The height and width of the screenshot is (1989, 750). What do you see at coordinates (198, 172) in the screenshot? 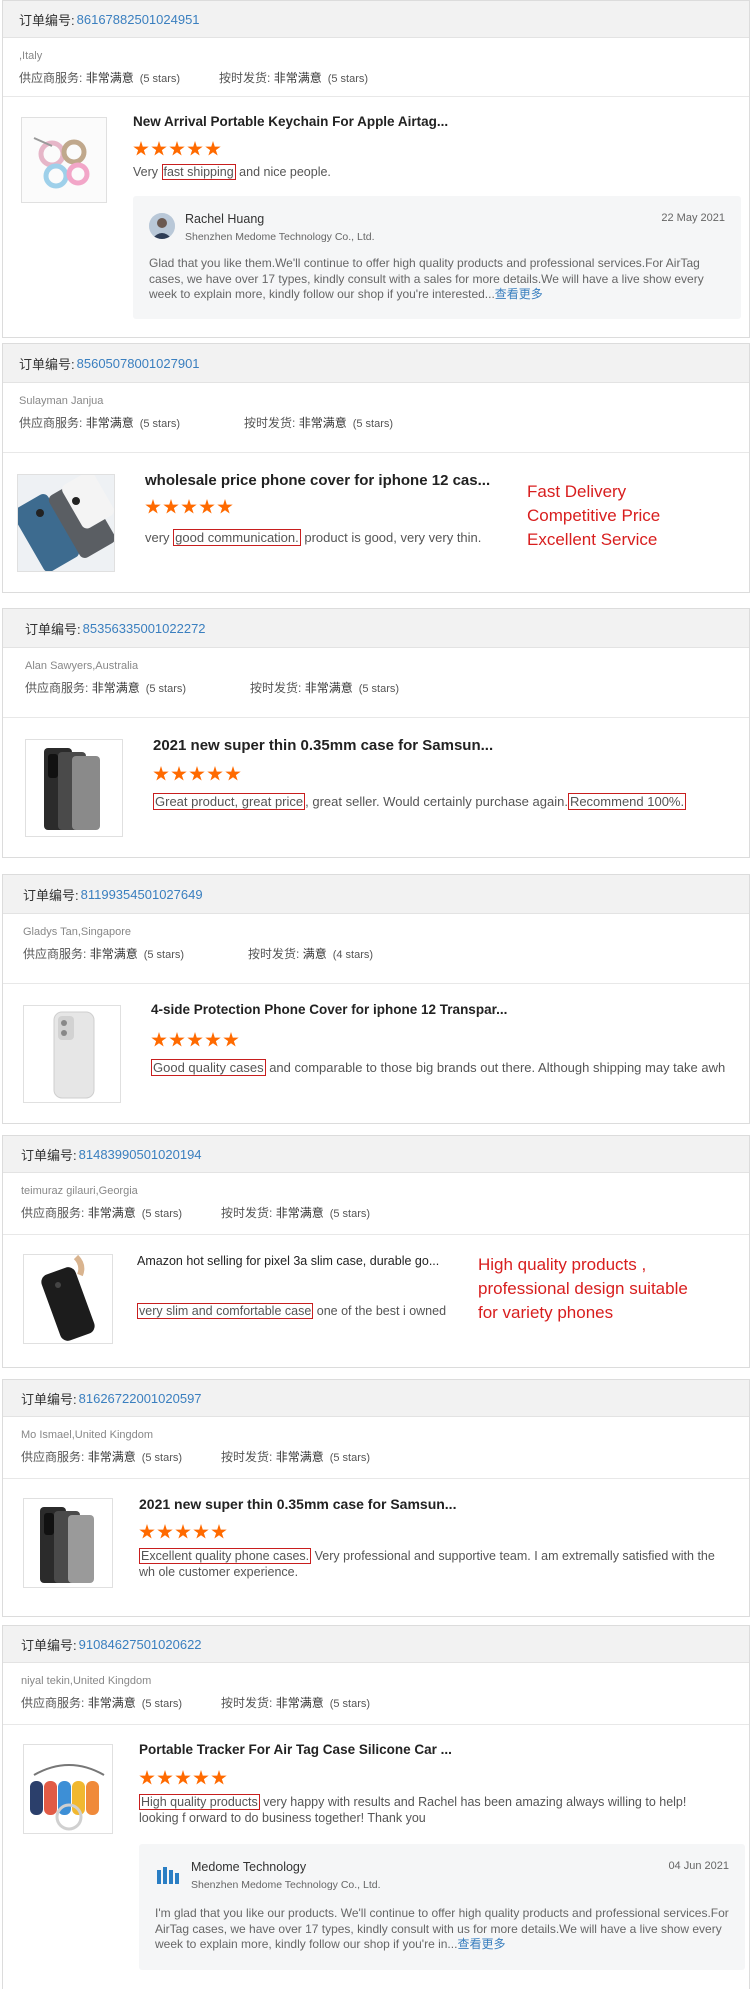
I see `review-highlight: fast shipping` at bounding box center [198, 172].